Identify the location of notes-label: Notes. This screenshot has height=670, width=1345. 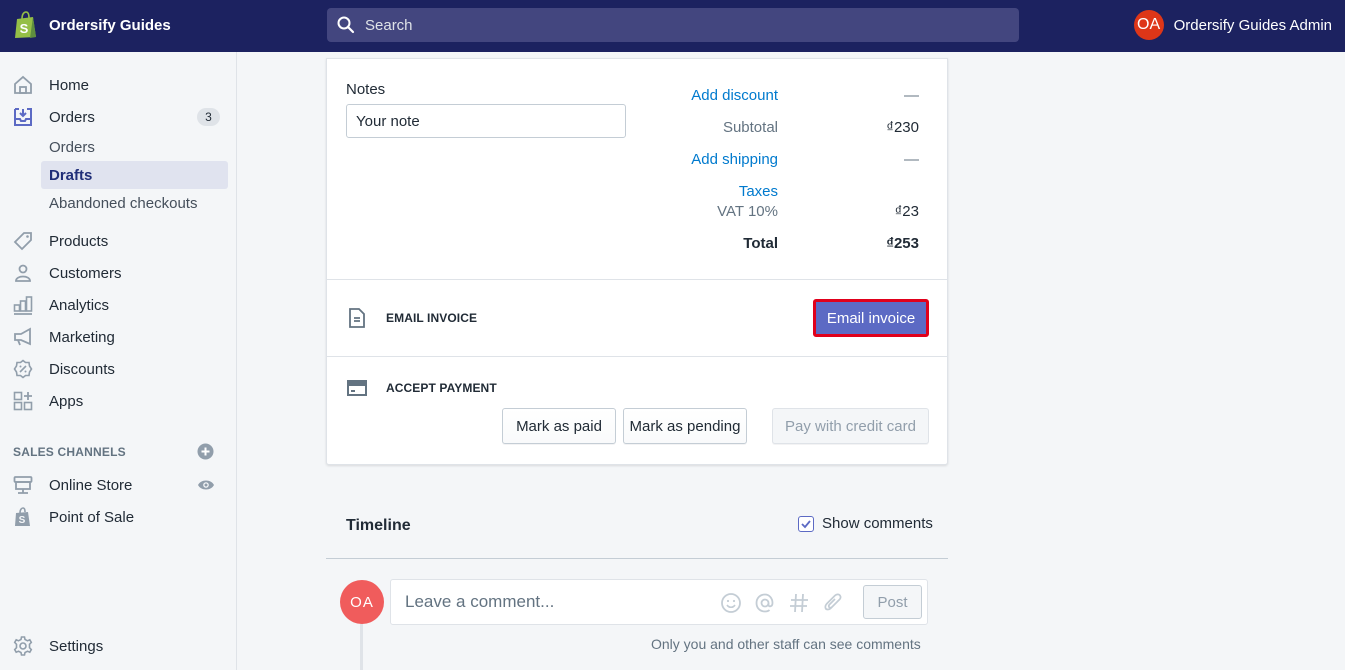
(366, 89).